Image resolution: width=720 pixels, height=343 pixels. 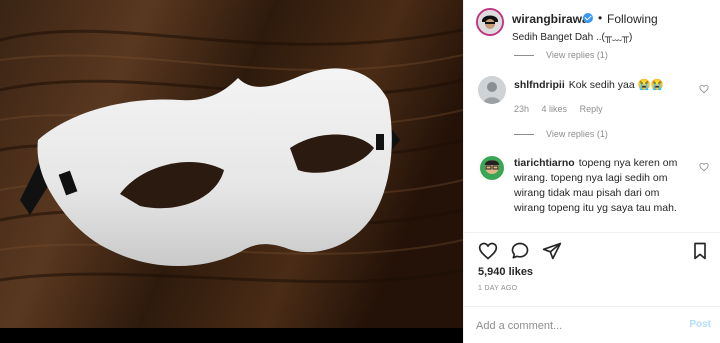 I want to click on comment-body: shlfndripii Kok sedih yaa 😭😭, so click(x=602, y=85).